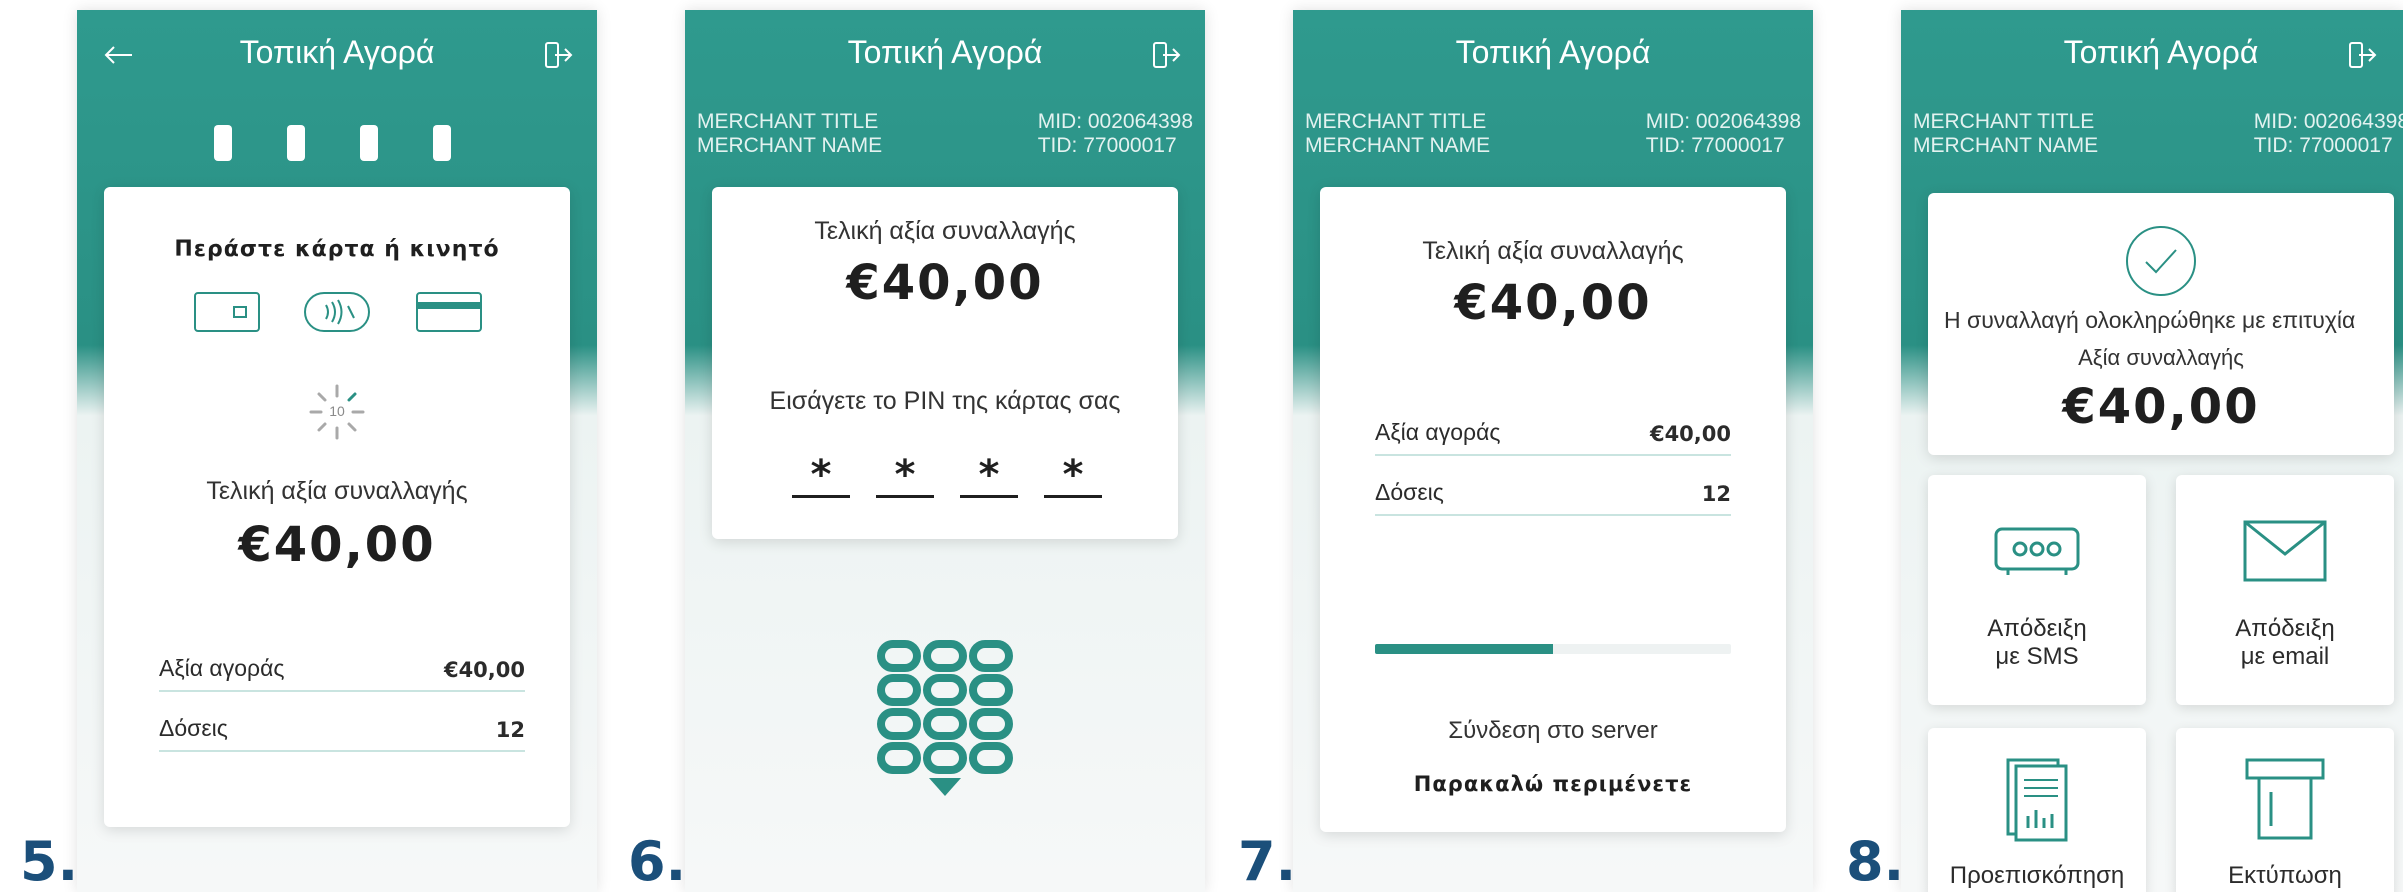  Describe the element at coordinates (227, 314) in the screenshot. I see `chip-card-icon` at that location.